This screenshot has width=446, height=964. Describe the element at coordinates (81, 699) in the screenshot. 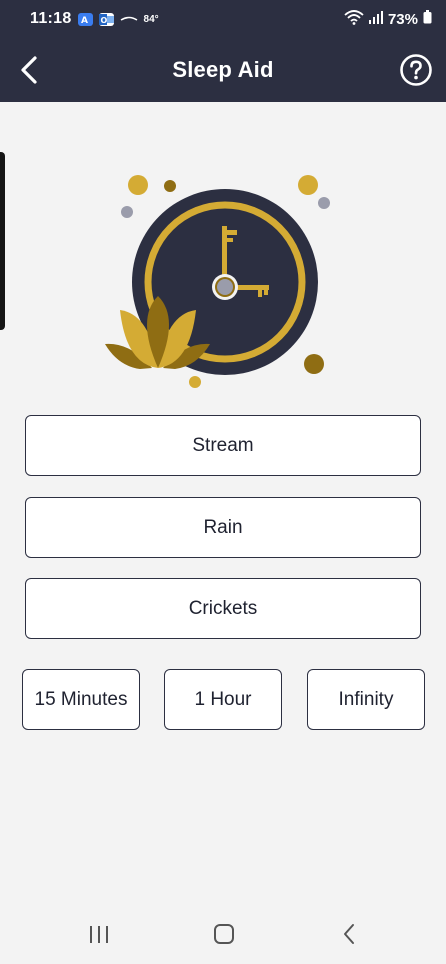

I see `timer-button-15-minutes: 15 Minutes` at that location.